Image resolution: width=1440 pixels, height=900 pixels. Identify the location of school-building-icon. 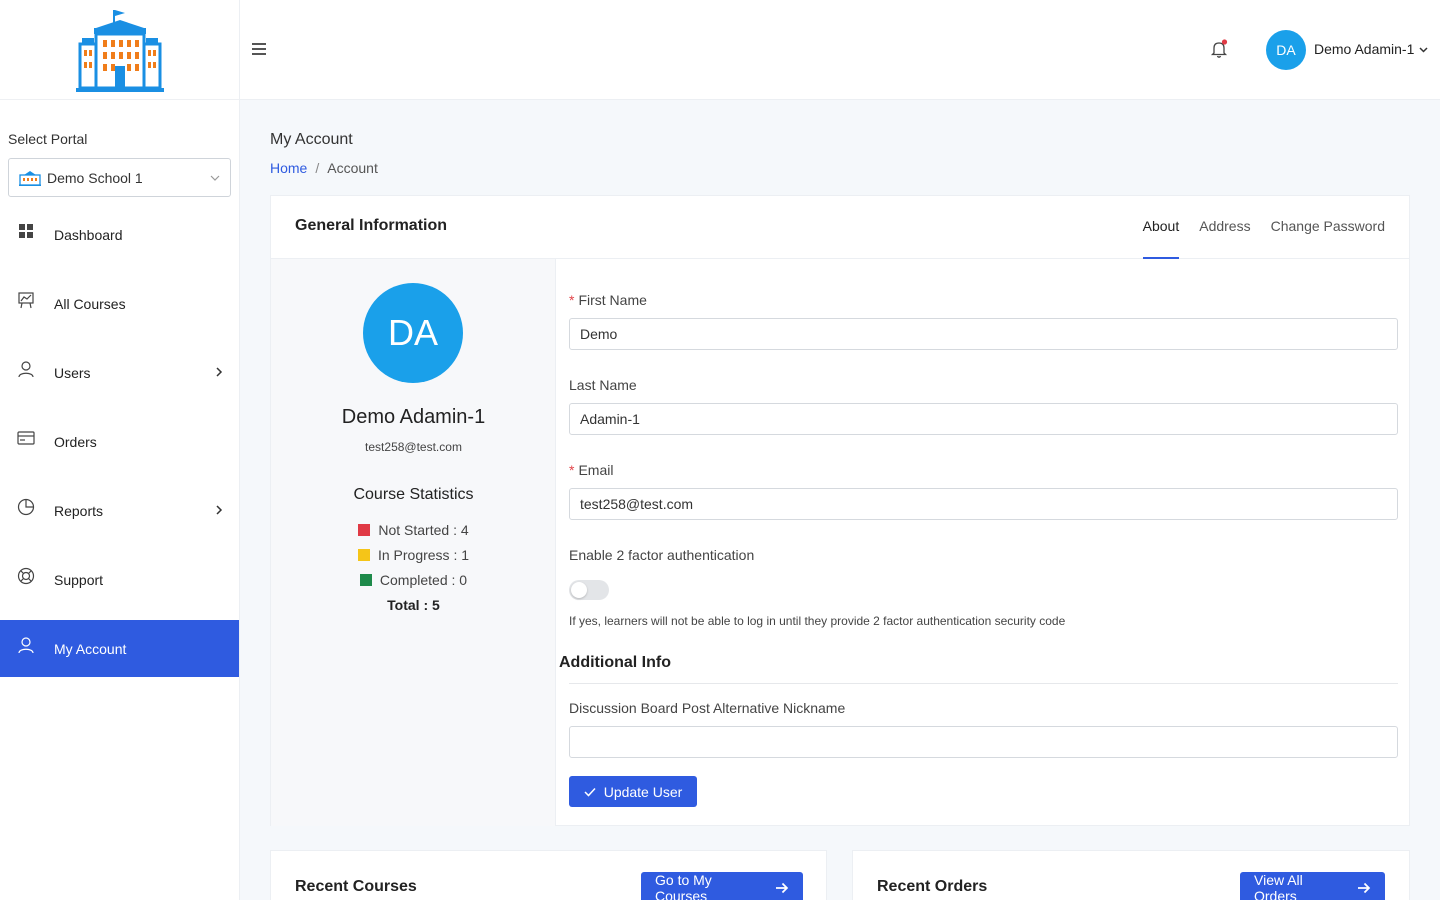
(119, 50).